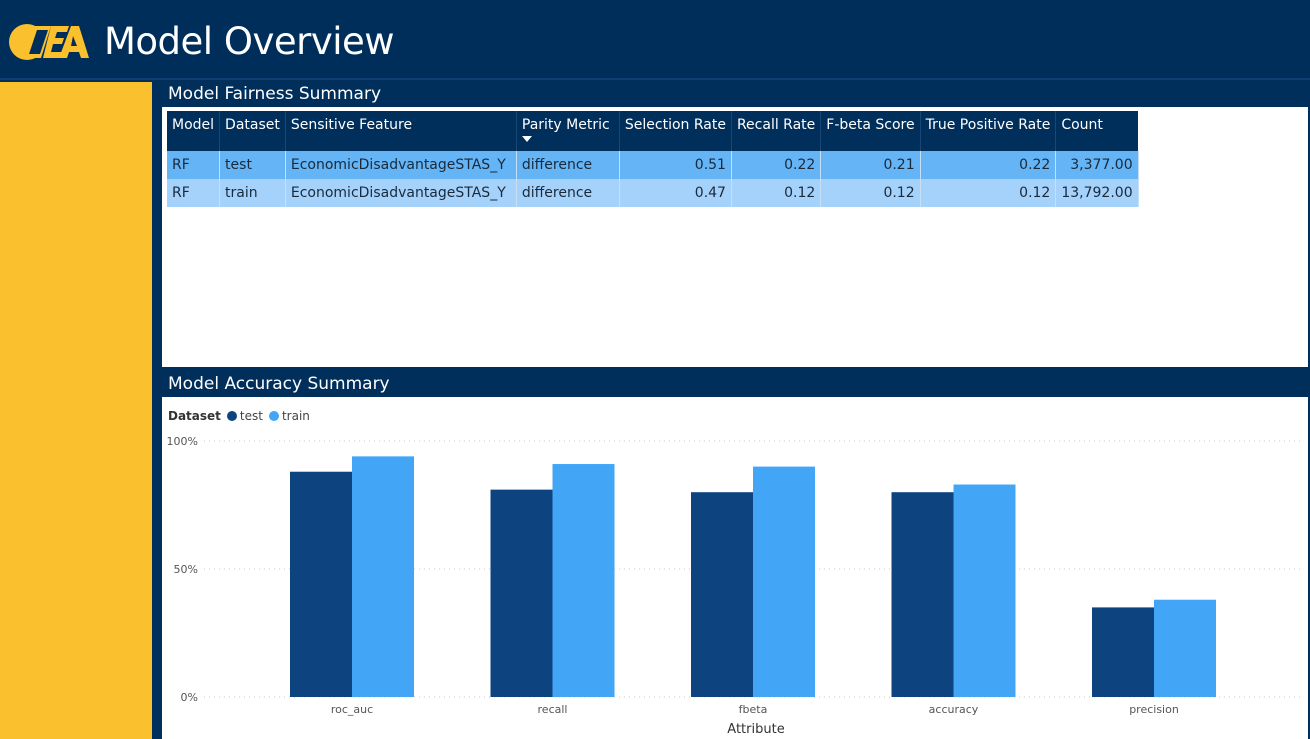 Image resolution: width=1310 pixels, height=739 pixels. What do you see at coordinates (383, 576) in the screenshot?
I see `bar-train-roc_auc` at bounding box center [383, 576].